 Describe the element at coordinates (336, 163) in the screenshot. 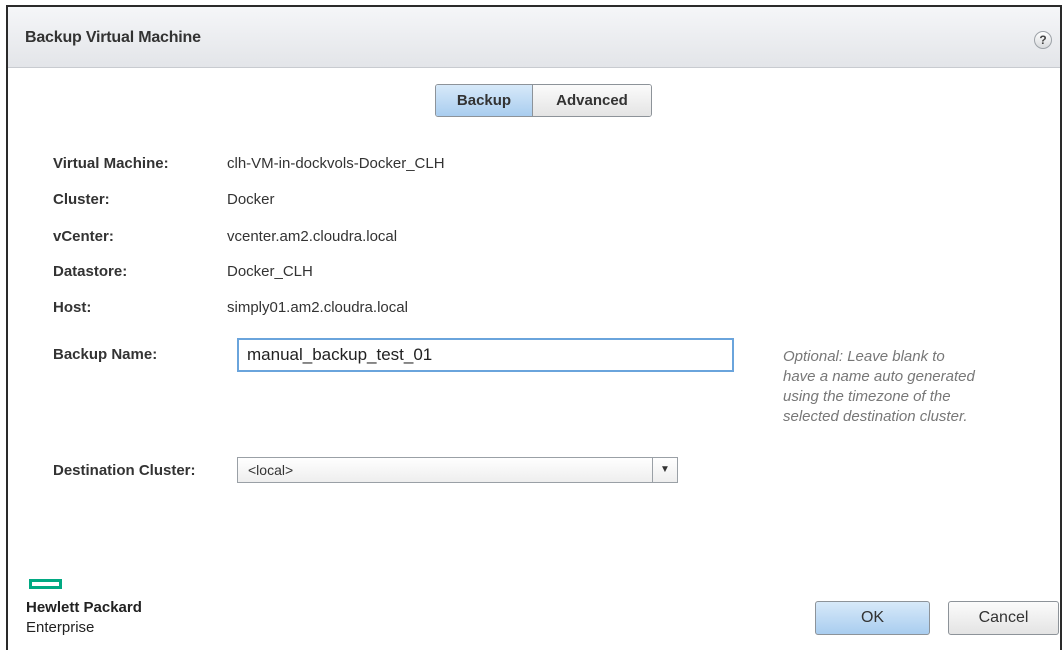

I see `virtual-machine-value: clh-VM-in-dockvols-Docker_CLH` at that location.